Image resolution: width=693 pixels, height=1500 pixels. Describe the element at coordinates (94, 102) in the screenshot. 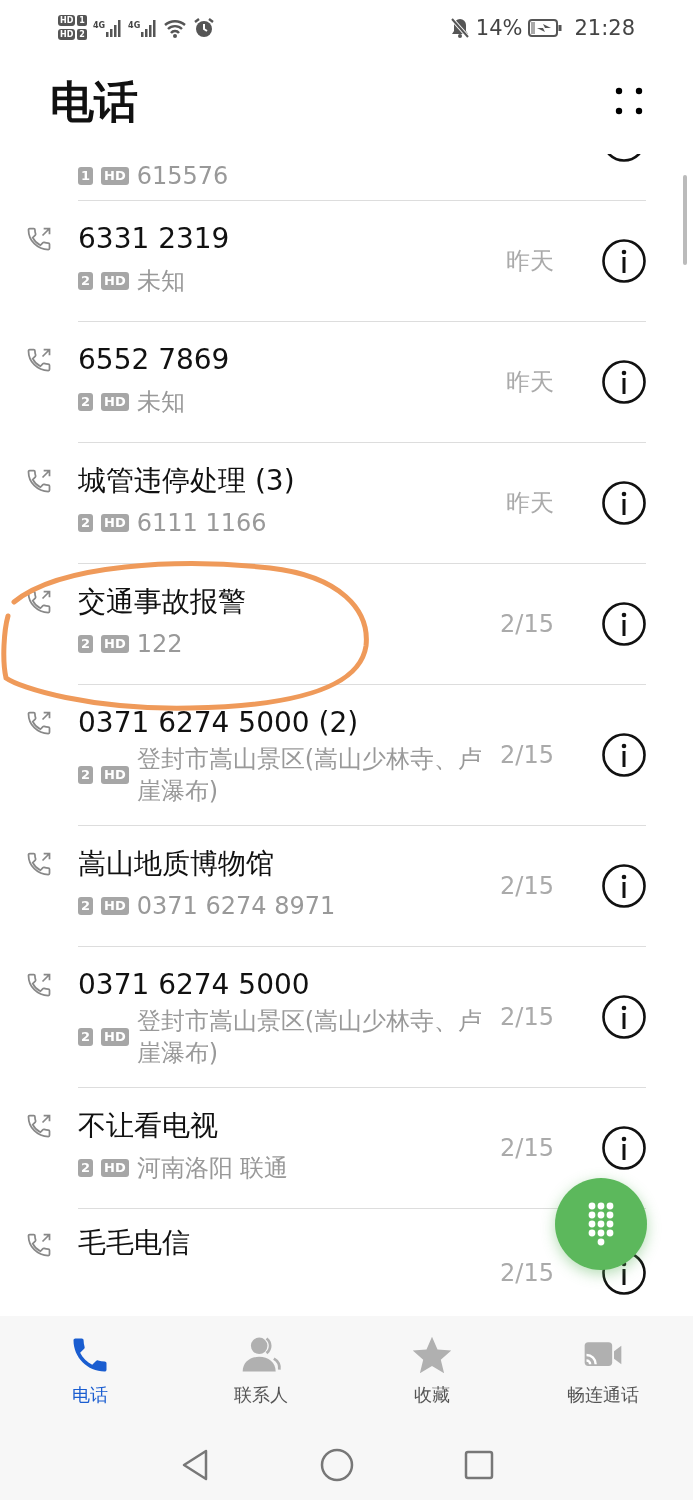

I see `page-title: 电话` at that location.